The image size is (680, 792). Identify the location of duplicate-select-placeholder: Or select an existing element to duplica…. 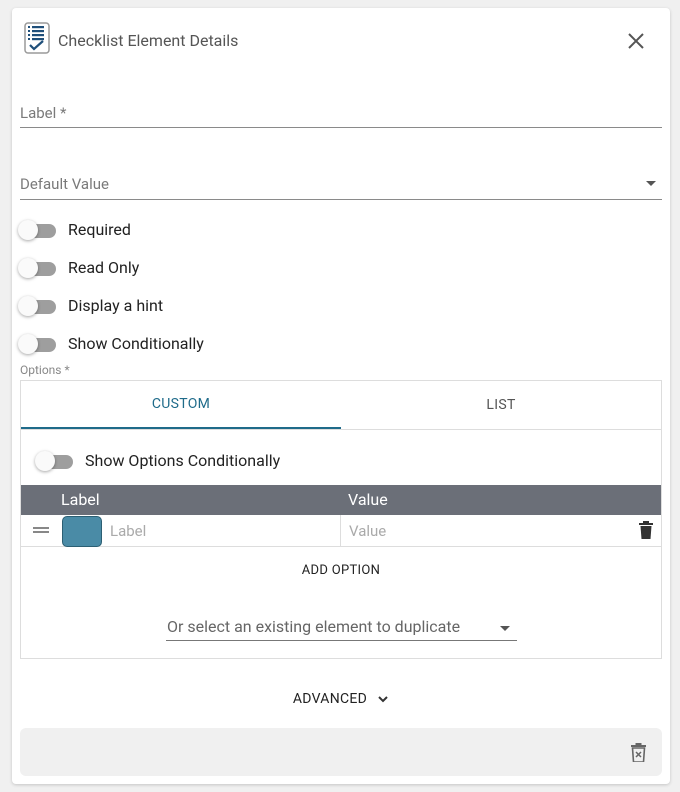
(314, 626).